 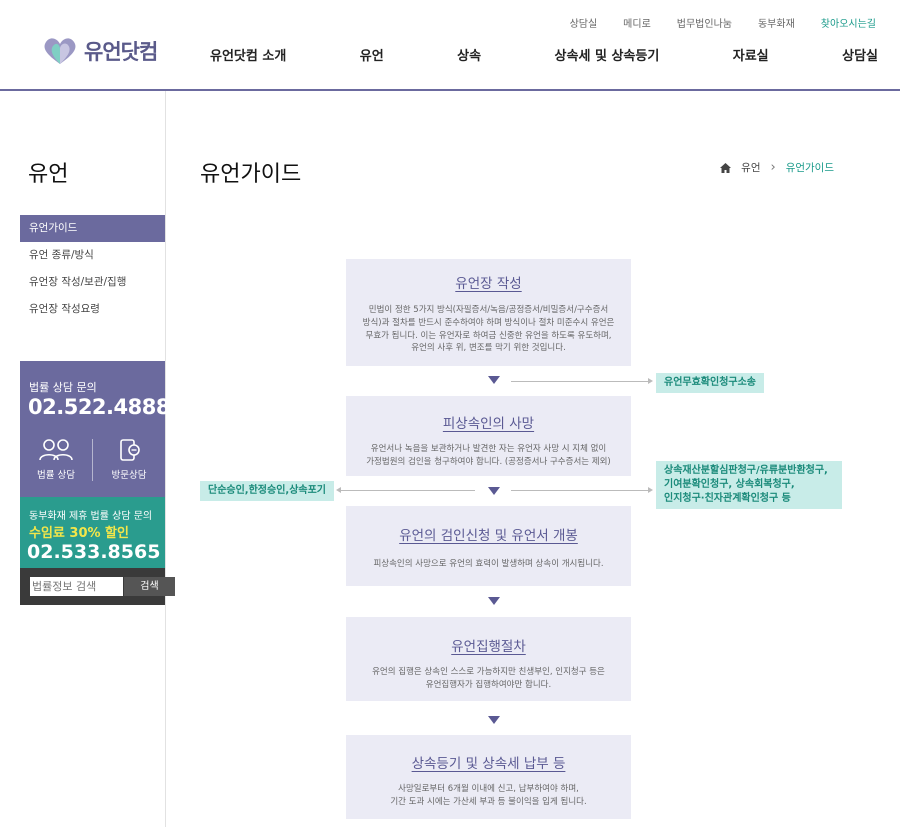 What do you see at coordinates (56, 475) in the screenshot?
I see `law-consult-label: 법률 상담` at bounding box center [56, 475].